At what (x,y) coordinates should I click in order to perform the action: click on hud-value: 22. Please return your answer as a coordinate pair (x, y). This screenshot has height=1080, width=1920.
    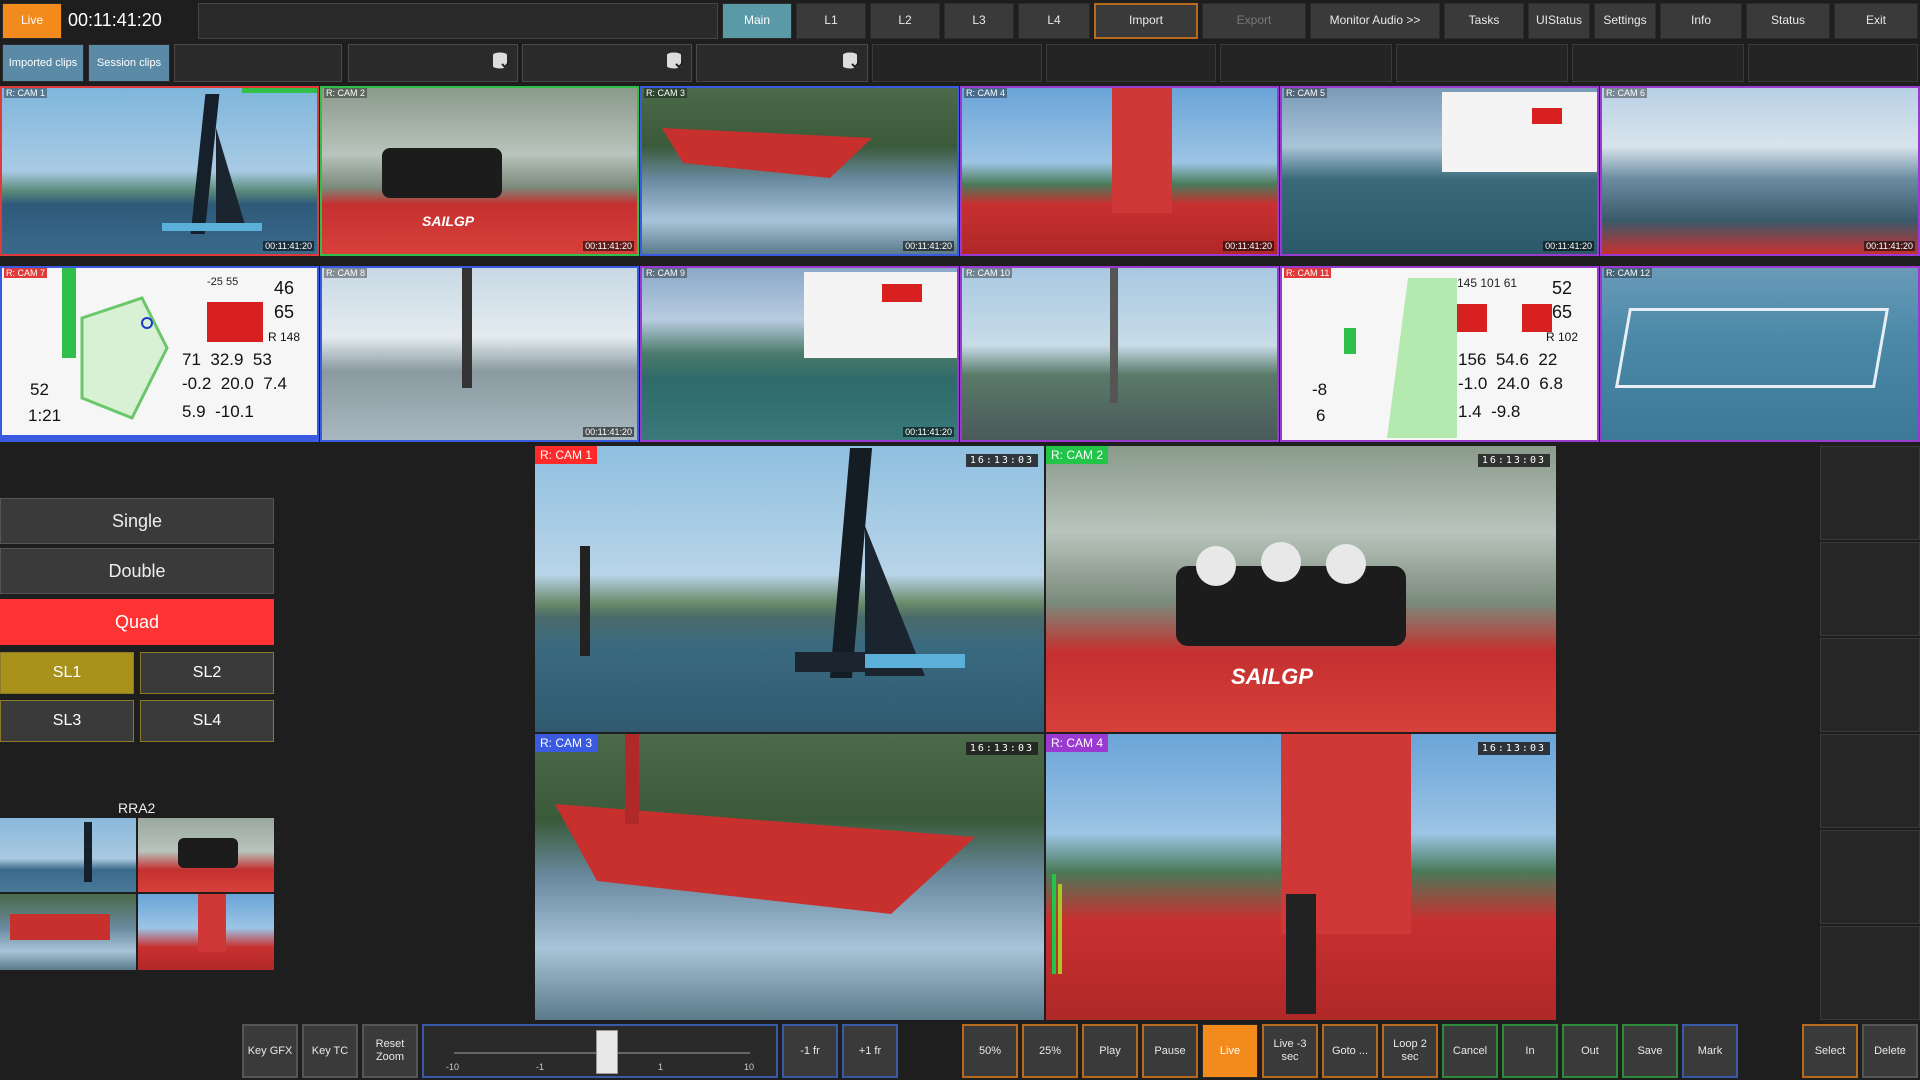
    Looking at the image, I should click on (1548, 359).